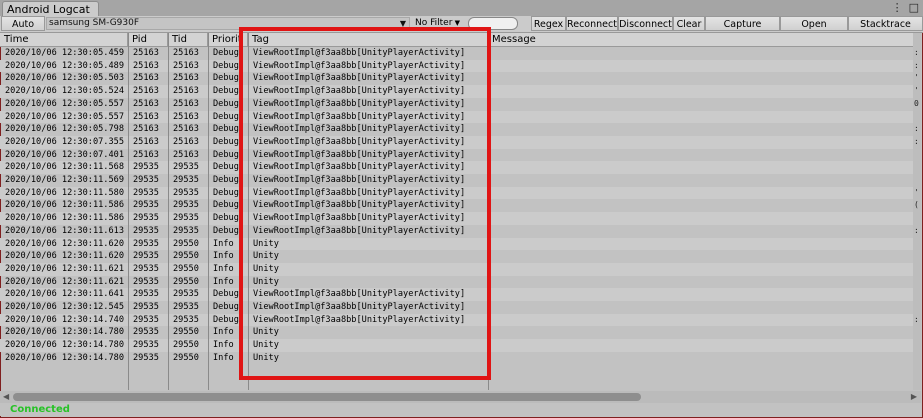 This screenshot has width=923, height=418. Describe the element at coordinates (914, 397) in the screenshot. I see `scroll-right-arrow-icon: ▶` at that location.